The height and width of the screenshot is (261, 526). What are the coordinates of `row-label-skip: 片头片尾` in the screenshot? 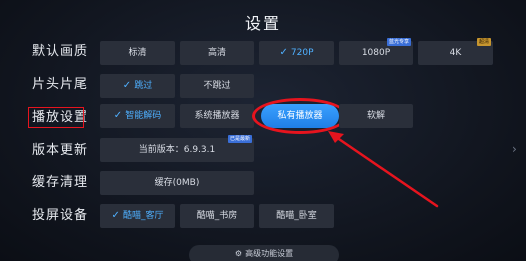 It's located at (60, 84).